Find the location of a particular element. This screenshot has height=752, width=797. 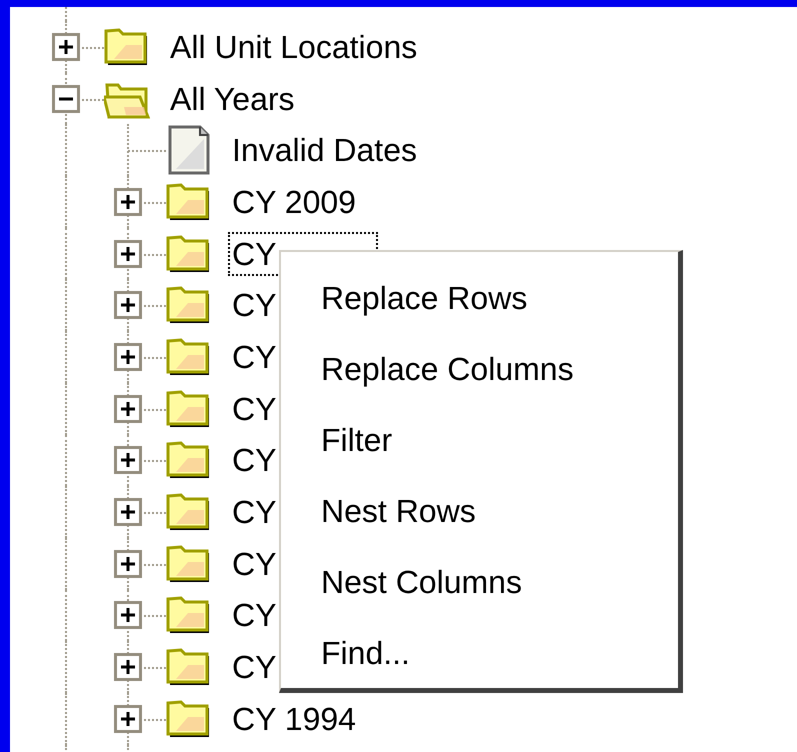

menu-item: Nest Rows is located at coordinates (499, 510).